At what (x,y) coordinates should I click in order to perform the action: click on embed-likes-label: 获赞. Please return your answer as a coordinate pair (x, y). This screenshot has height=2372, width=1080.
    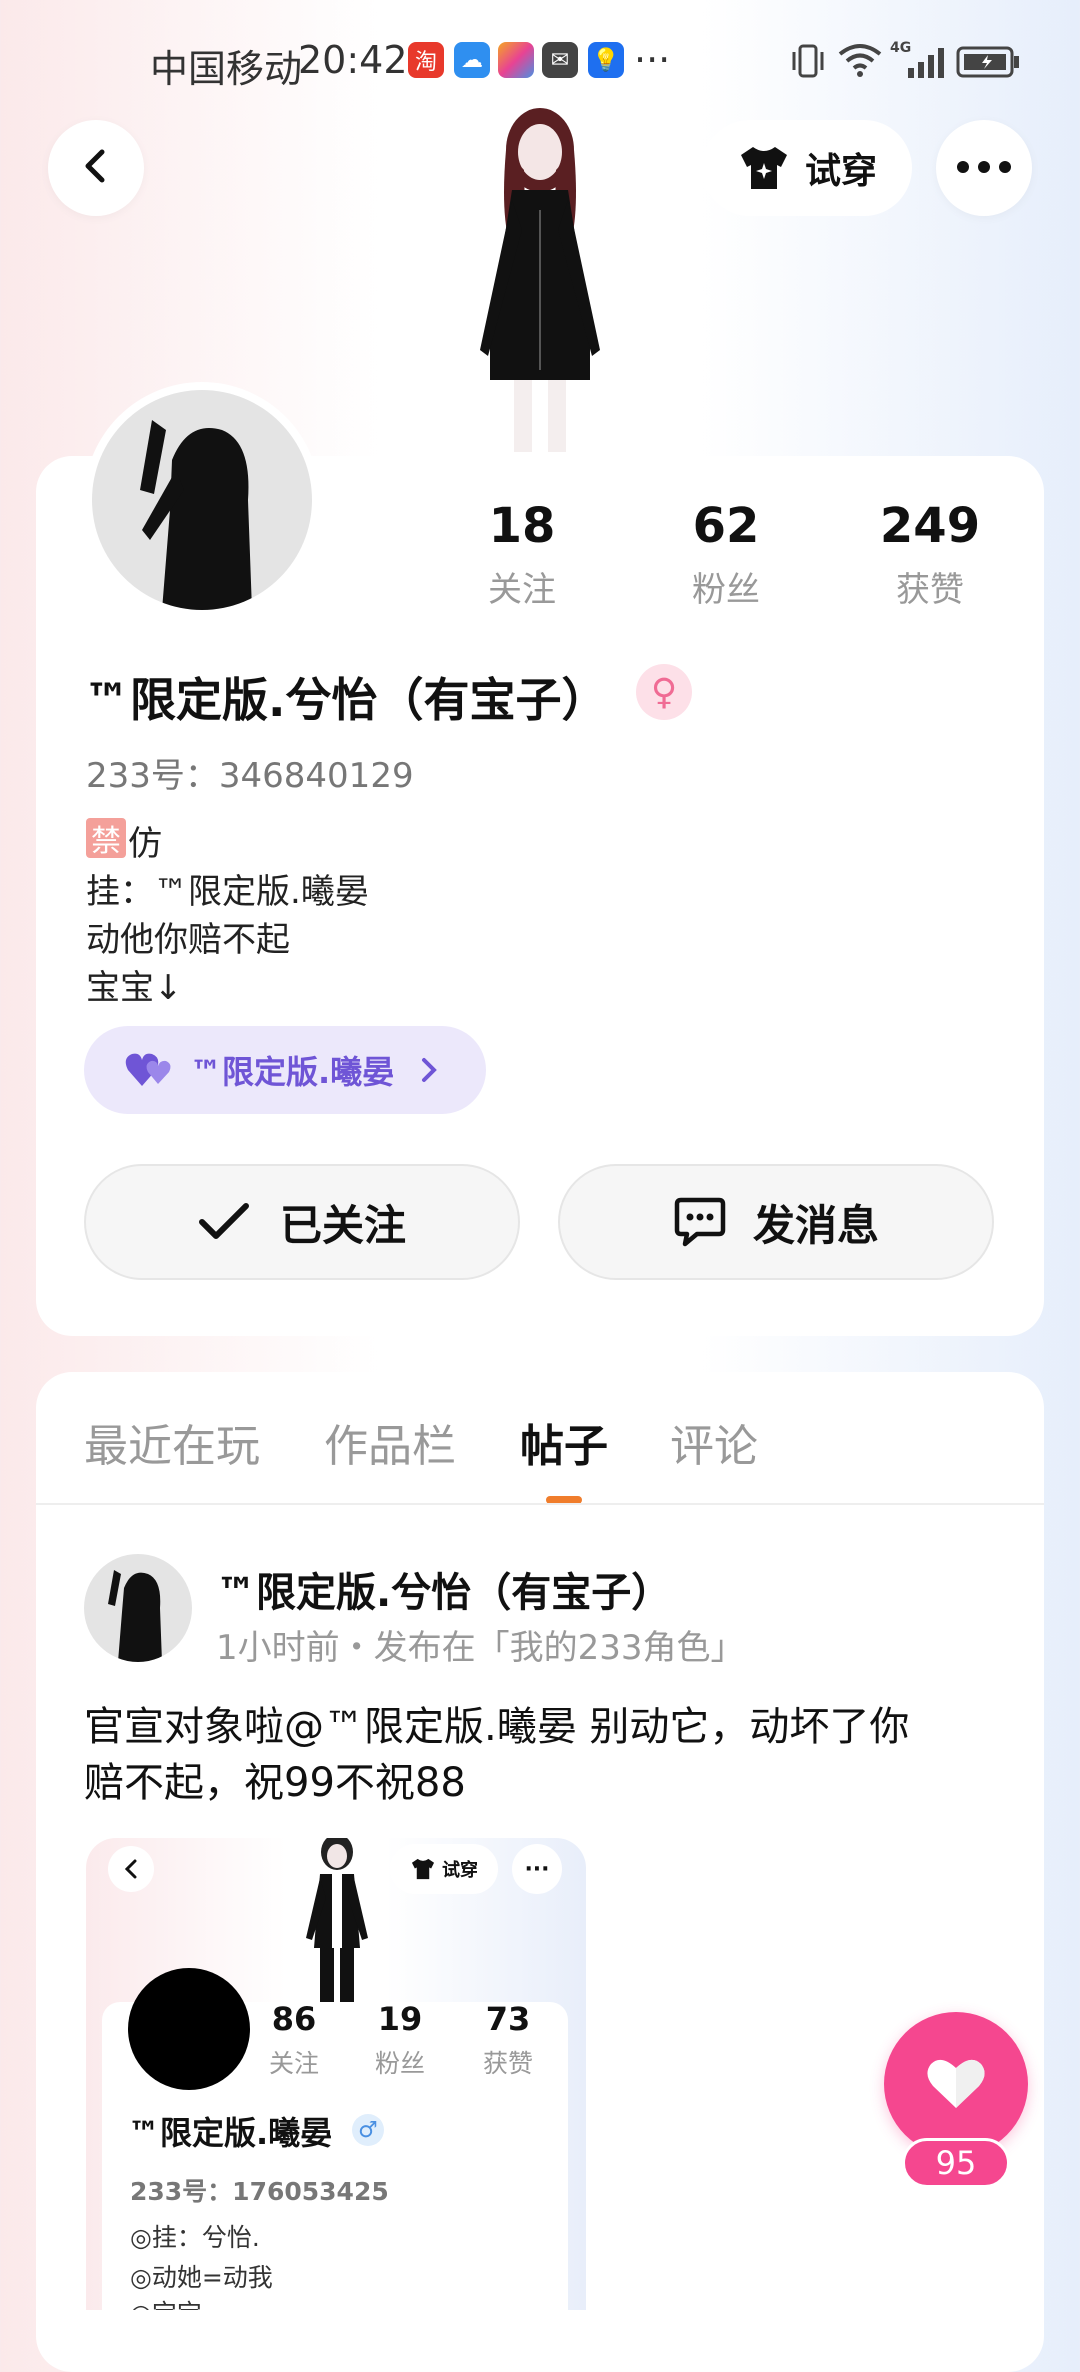
    Looking at the image, I should click on (507, 2063).